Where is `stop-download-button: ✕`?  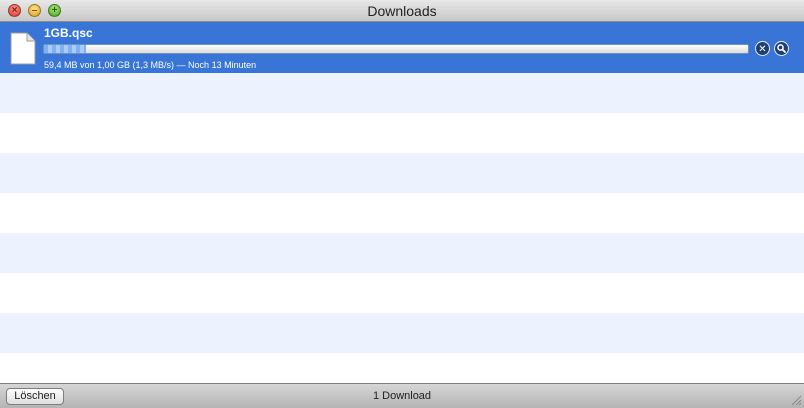 stop-download-button: ✕ is located at coordinates (762, 48).